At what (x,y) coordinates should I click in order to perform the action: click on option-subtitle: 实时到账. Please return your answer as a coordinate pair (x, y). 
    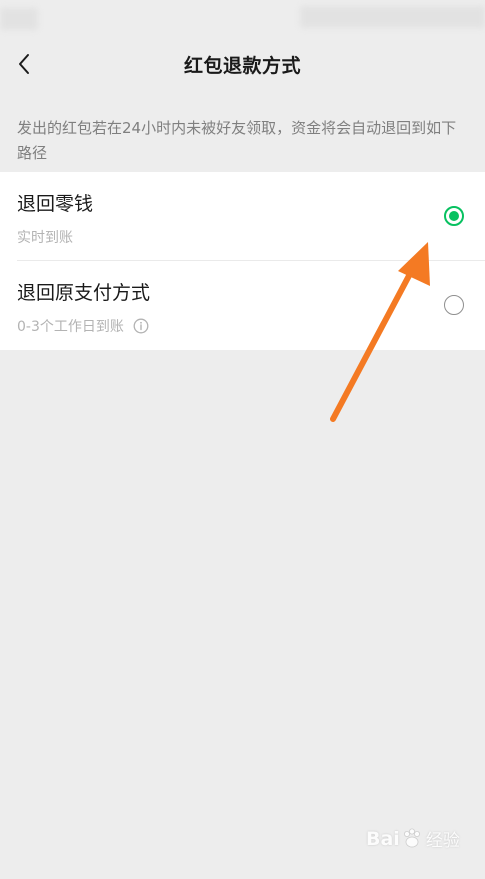
    Looking at the image, I should click on (45, 237).